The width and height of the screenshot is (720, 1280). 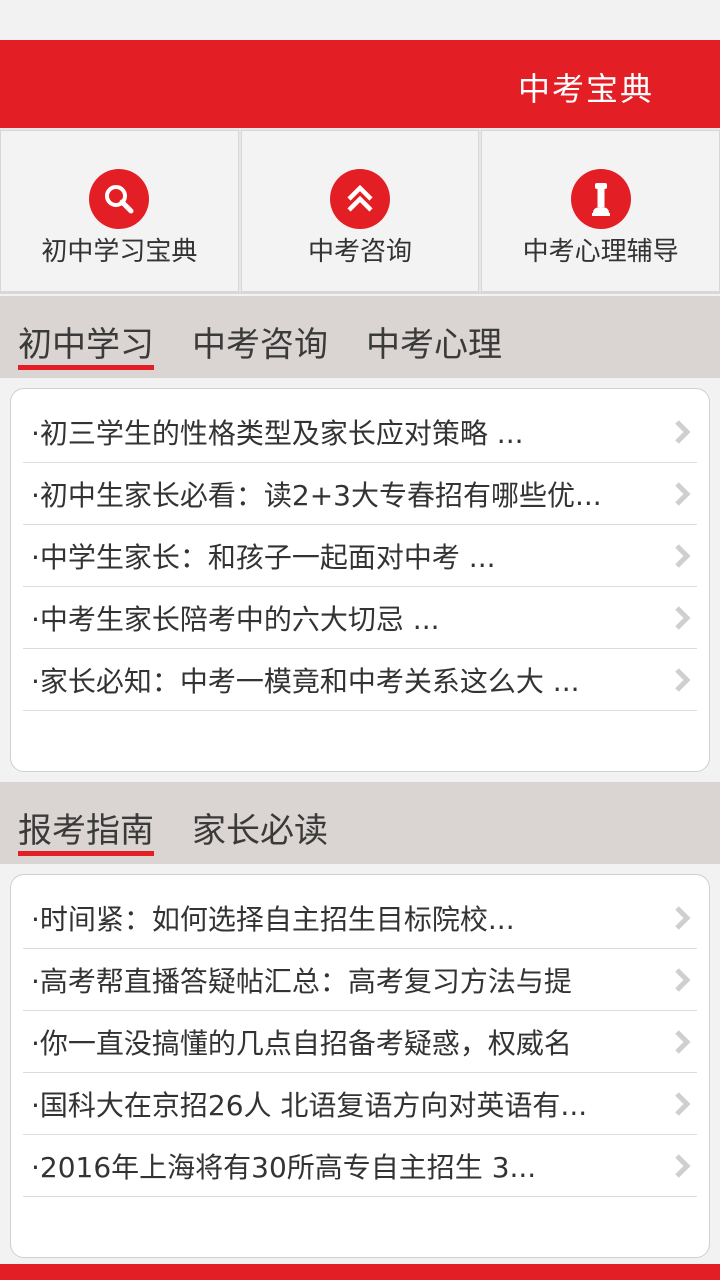 What do you see at coordinates (360, 252) in the screenshot?
I see `shortcut-label: 中考咨询` at bounding box center [360, 252].